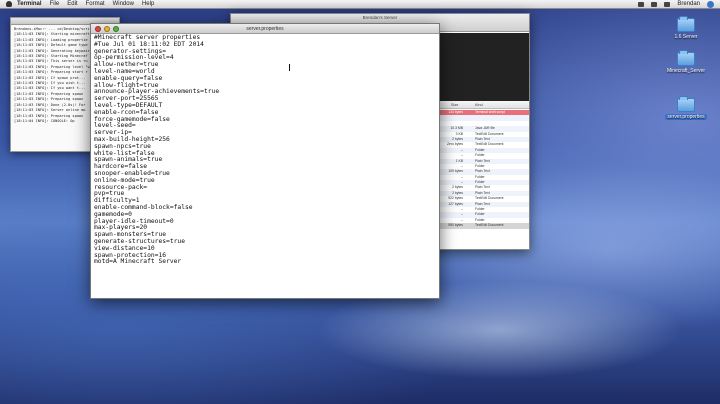 Image resolution: width=720 pixels, height=404 pixels. What do you see at coordinates (490, 112) in the screenshot?
I see `file-kind: Terminal shell script` at bounding box center [490, 112].